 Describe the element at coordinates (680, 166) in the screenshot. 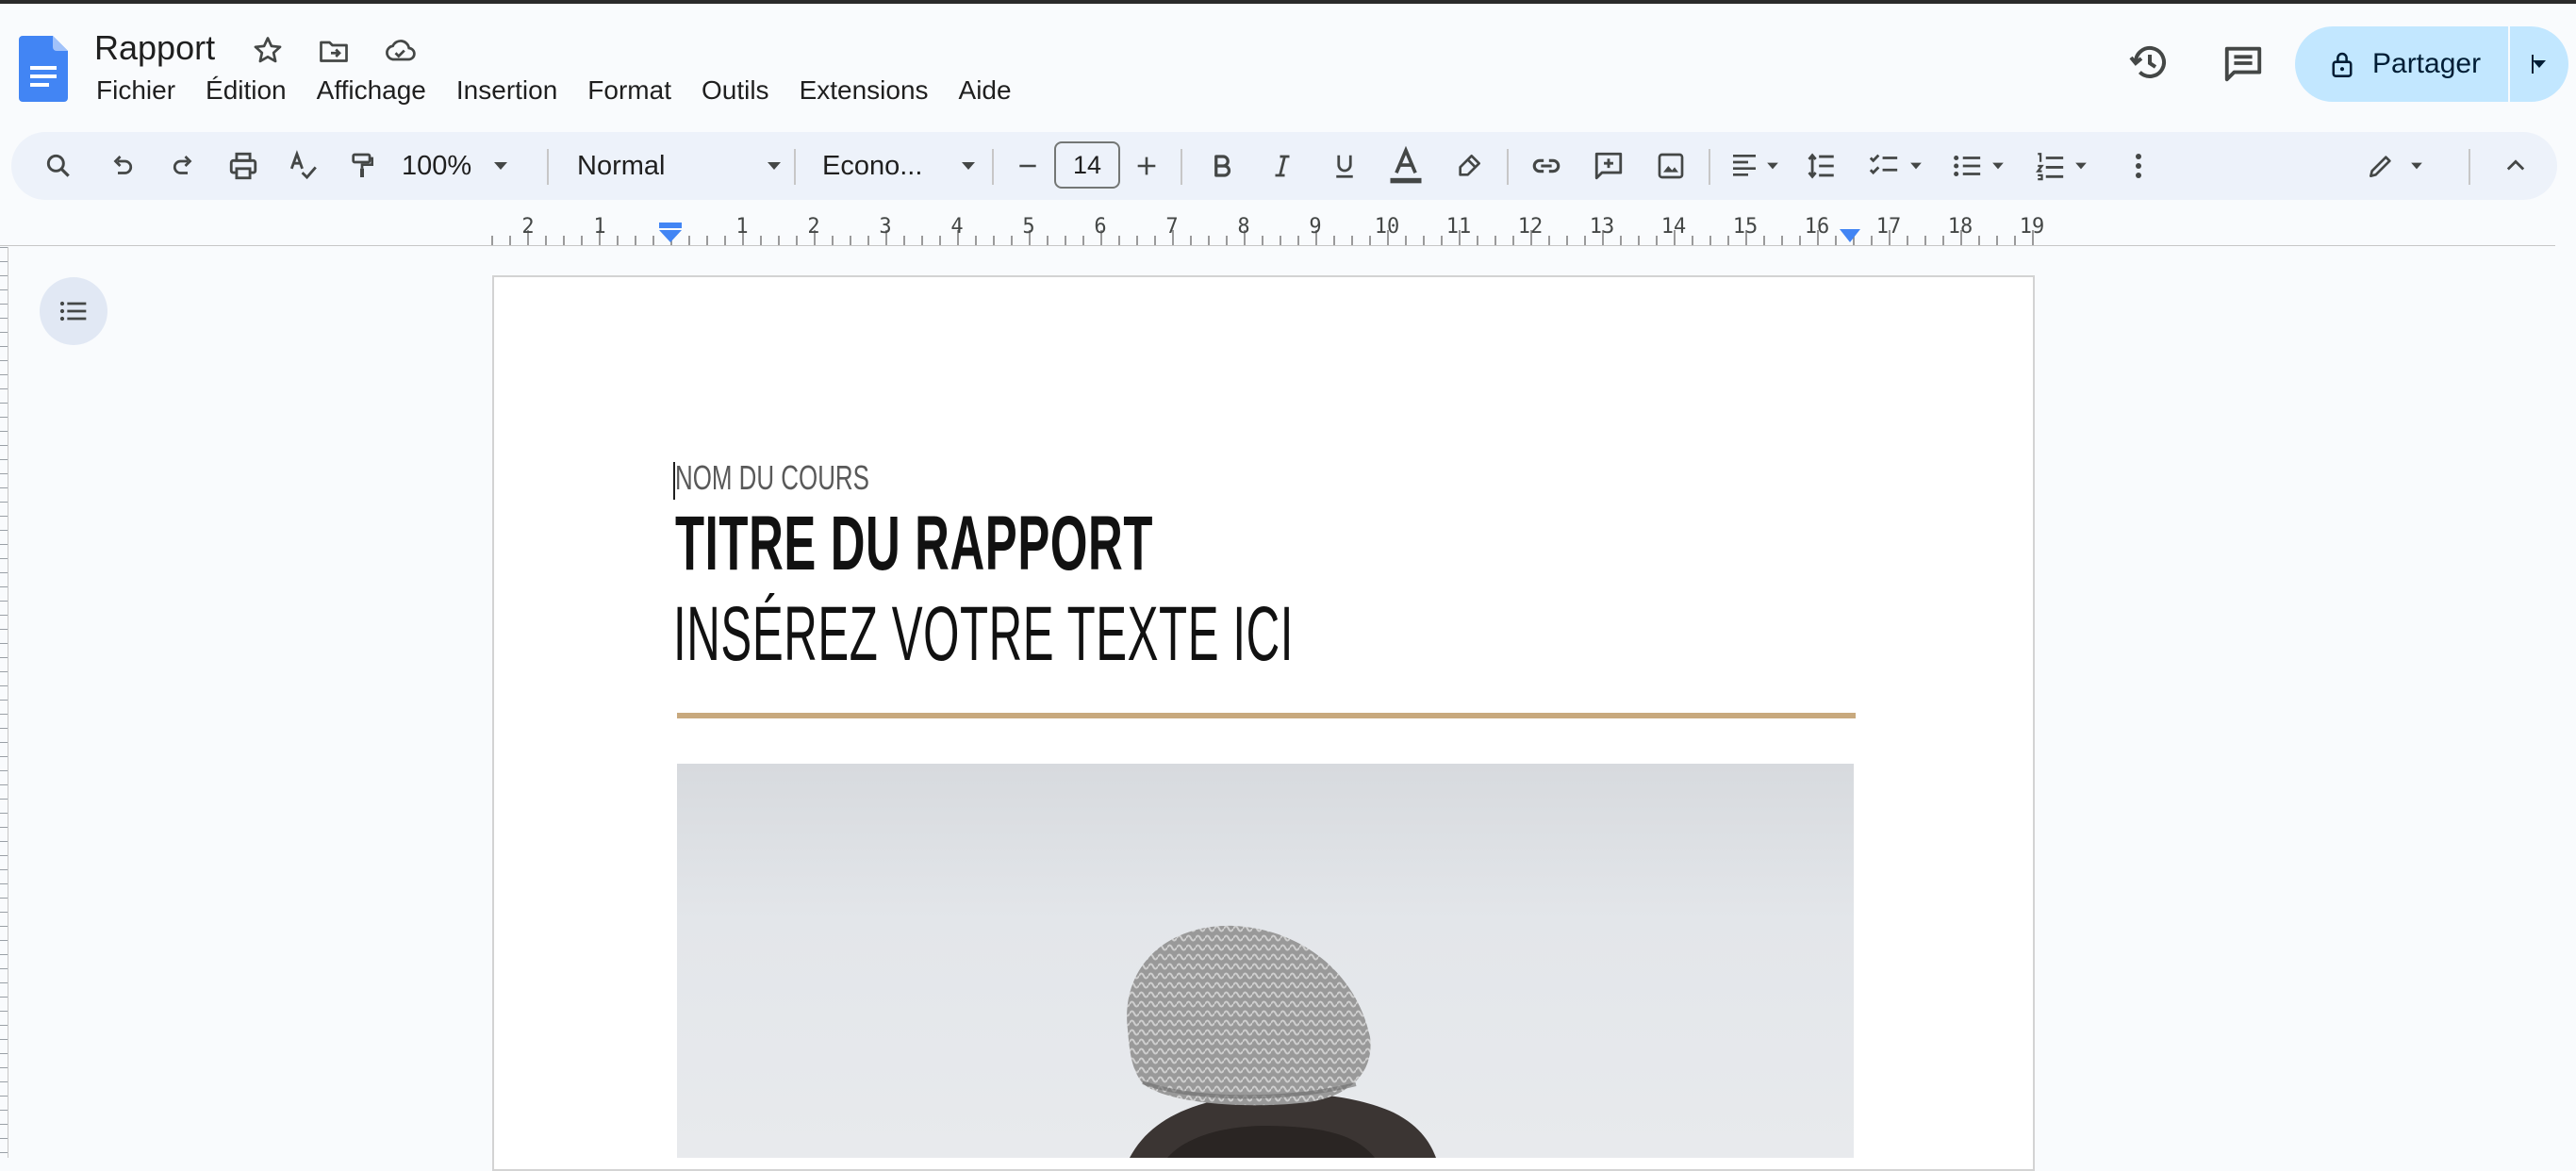

I see `paragraph-style-select: Normal` at that location.